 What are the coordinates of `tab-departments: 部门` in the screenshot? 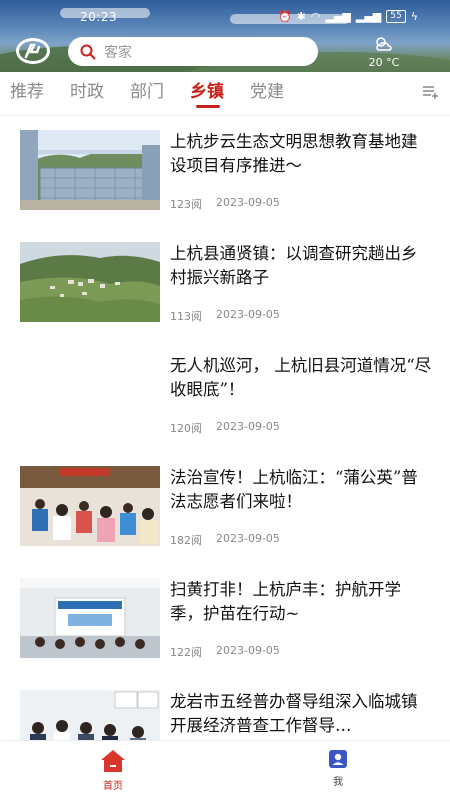 It's located at (147, 94).